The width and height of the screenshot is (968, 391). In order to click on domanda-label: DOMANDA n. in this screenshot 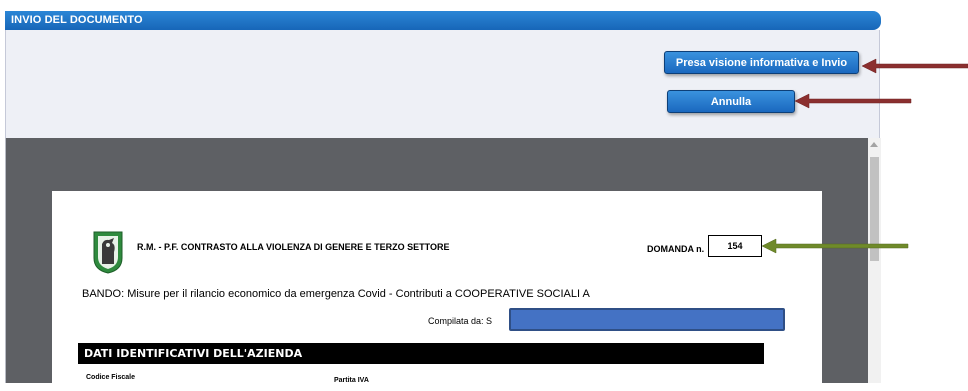, I will do `click(676, 249)`.